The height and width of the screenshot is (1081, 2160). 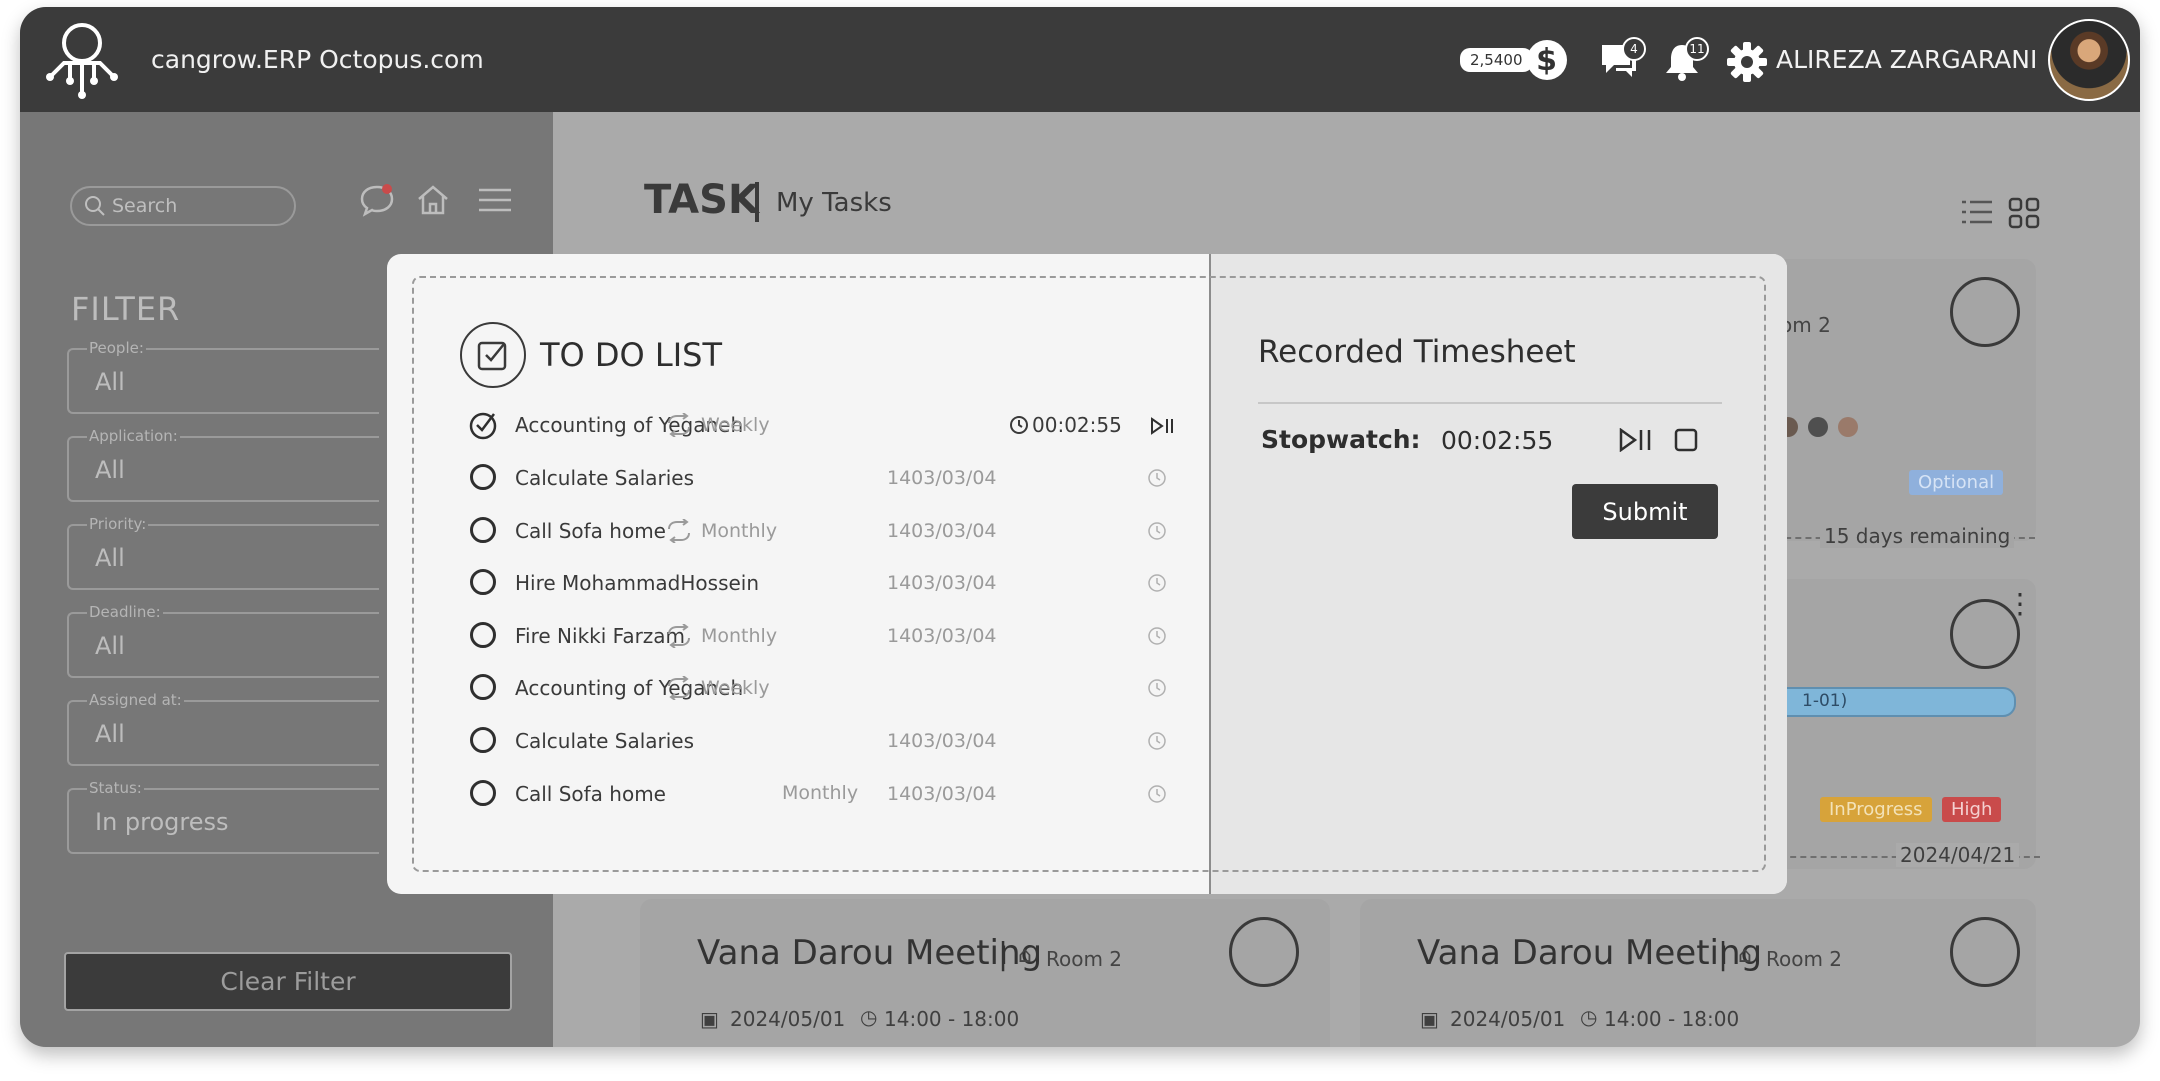 What do you see at coordinates (223, 728) in the screenshot?
I see `assigned-filter: Assigned at: All` at bounding box center [223, 728].